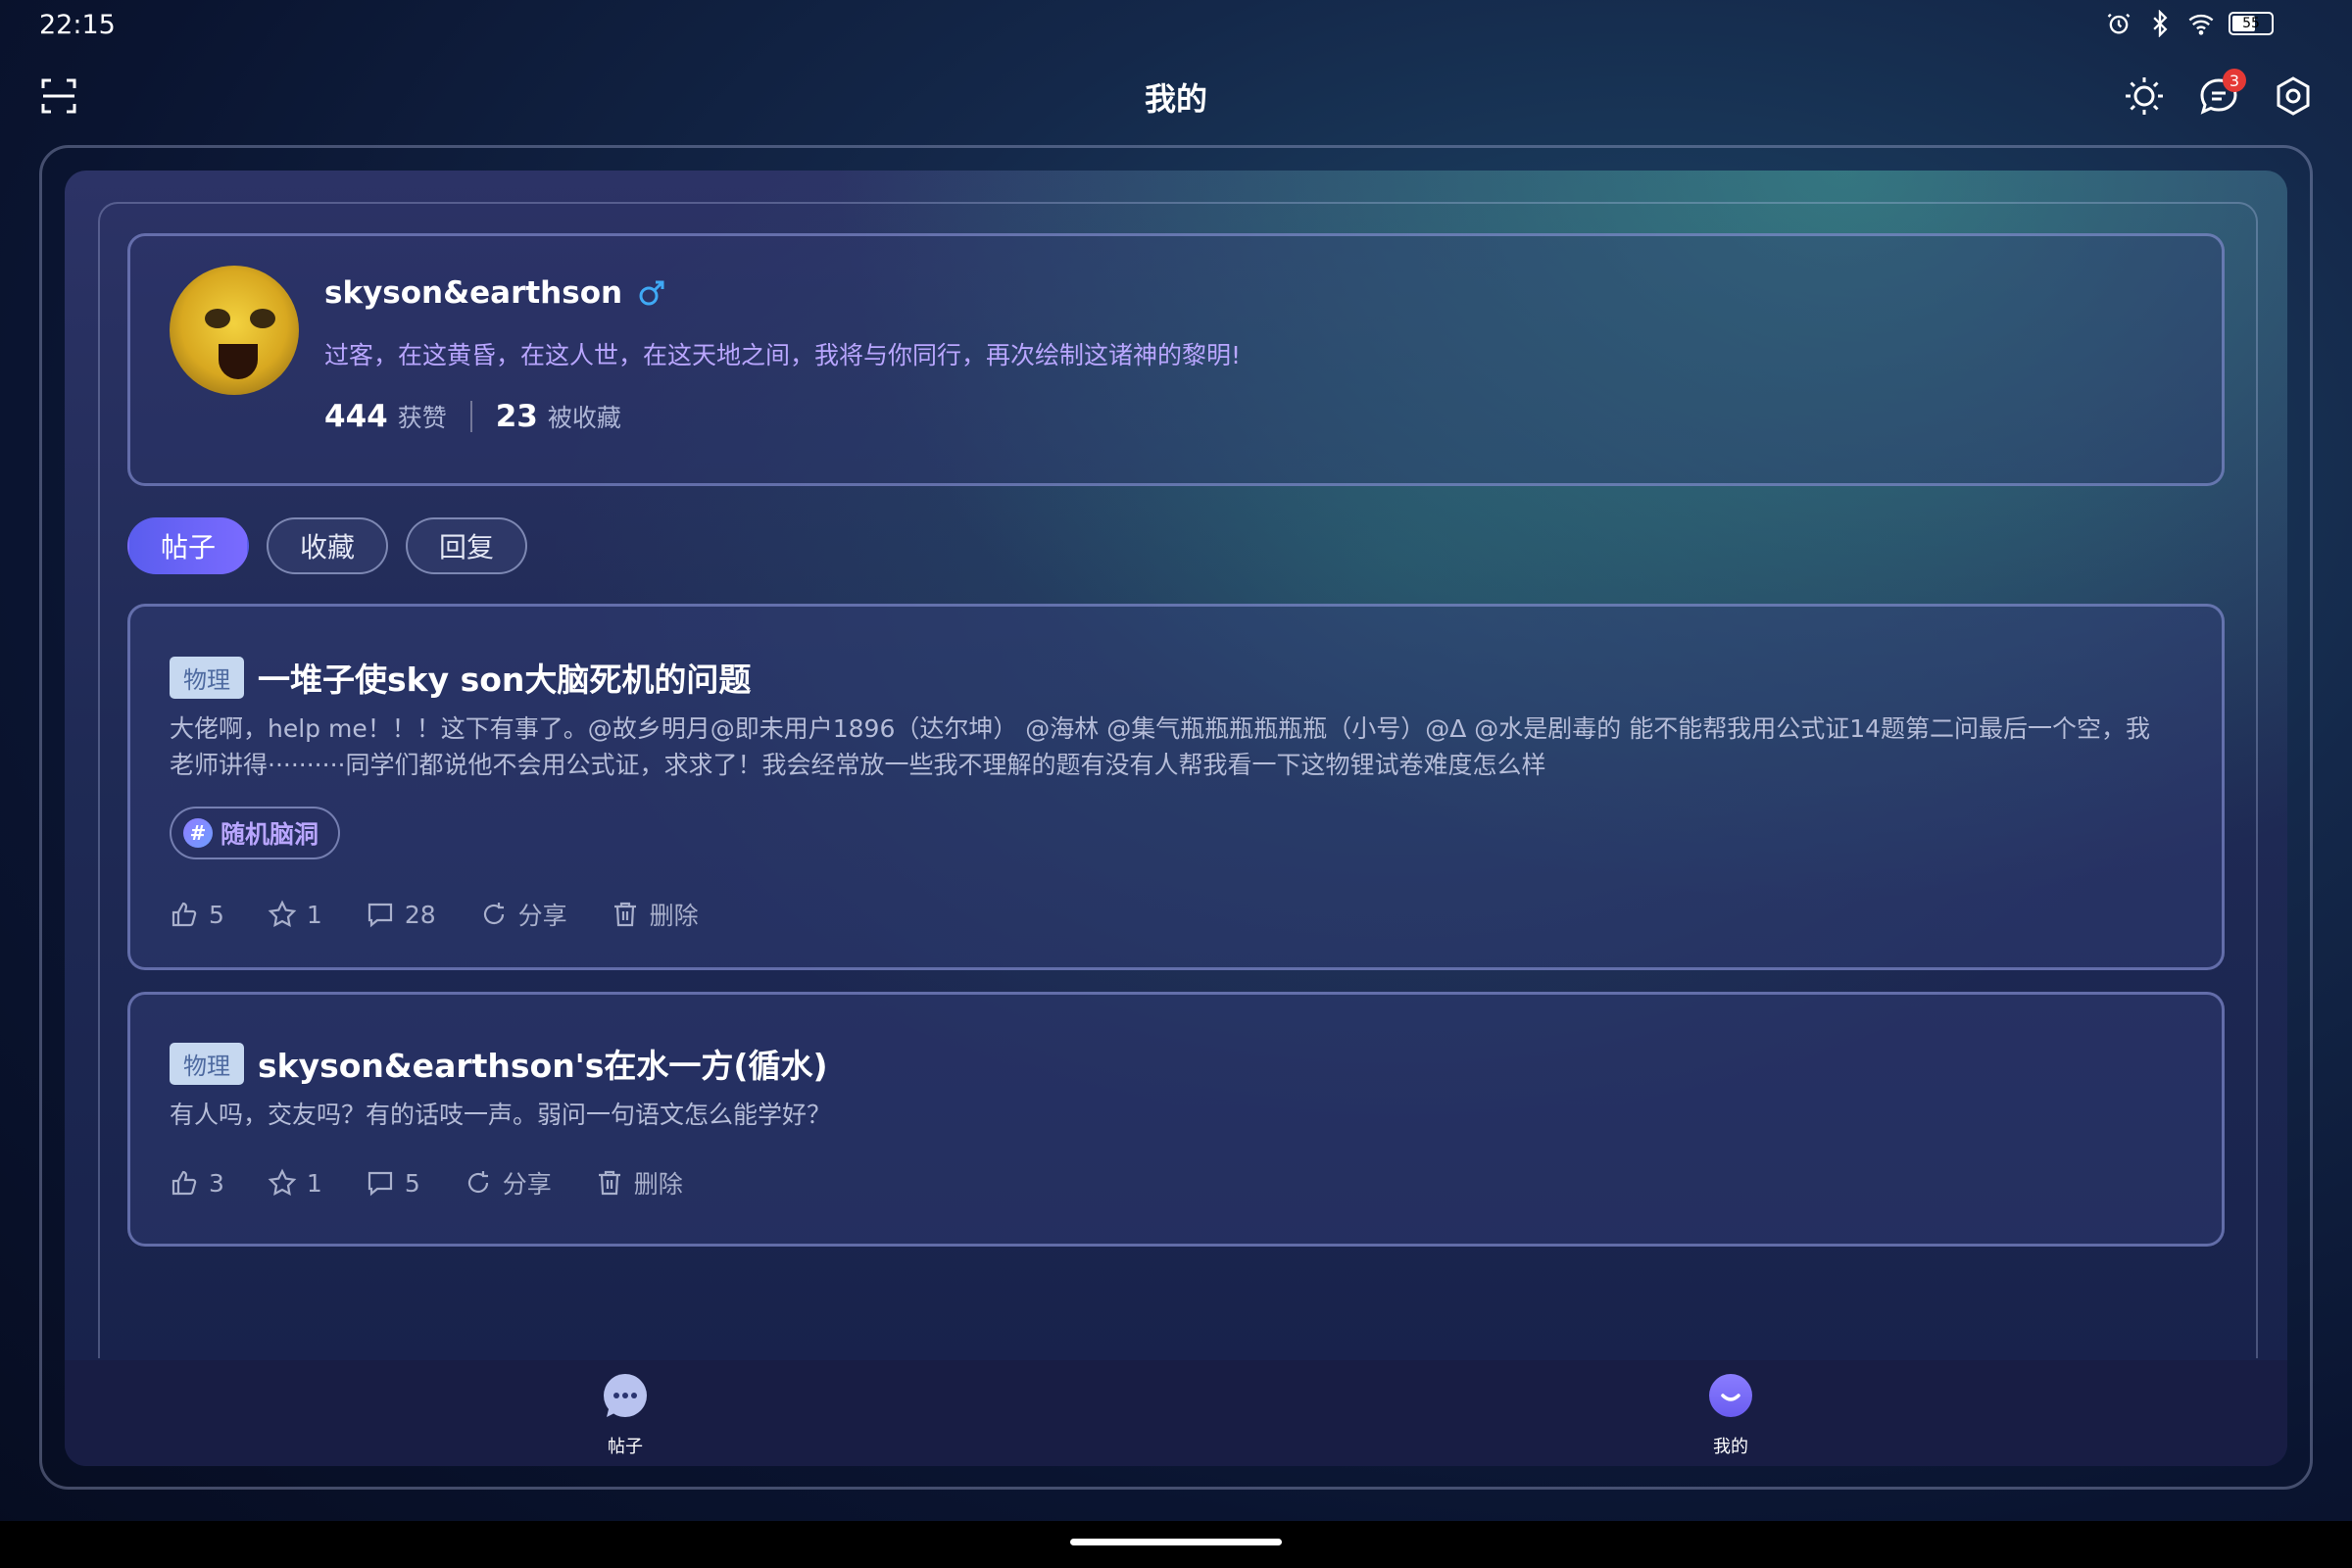  I want to click on settings-button, so click(2293, 96).